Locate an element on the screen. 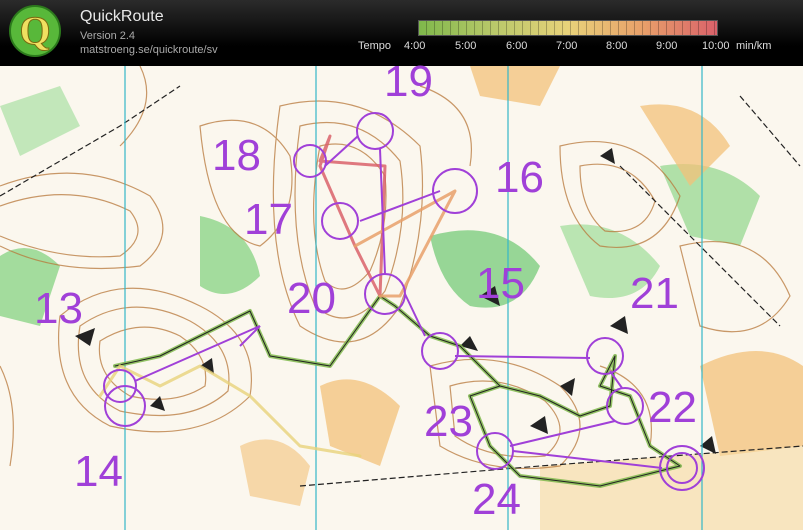  pace-scale-label: Tempo is located at coordinates (375, 46).